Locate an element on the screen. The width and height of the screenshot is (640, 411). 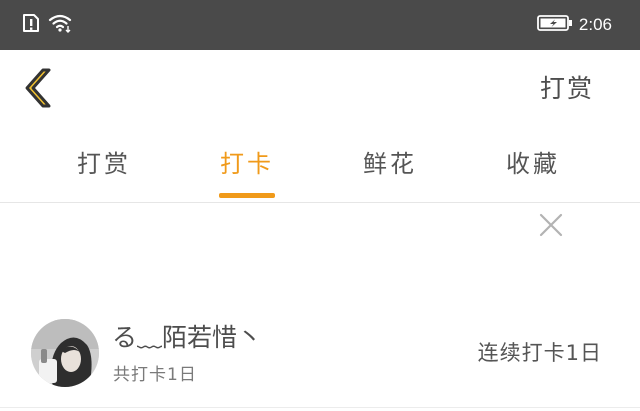
tab-label: 收藏 is located at coordinates (533, 164).